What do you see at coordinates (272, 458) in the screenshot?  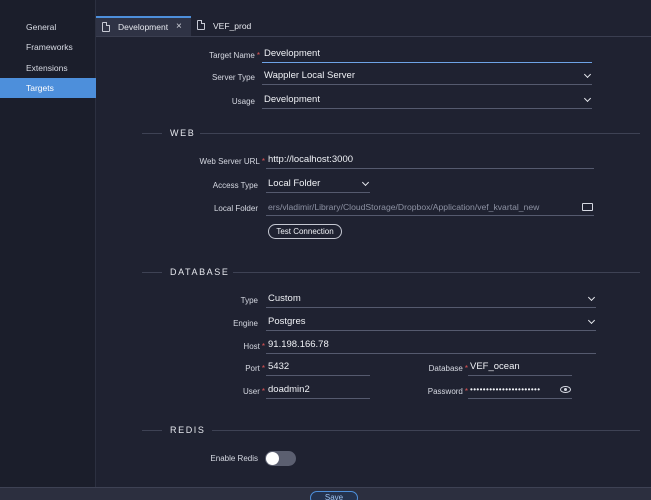 I see `toggle-knob` at bounding box center [272, 458].